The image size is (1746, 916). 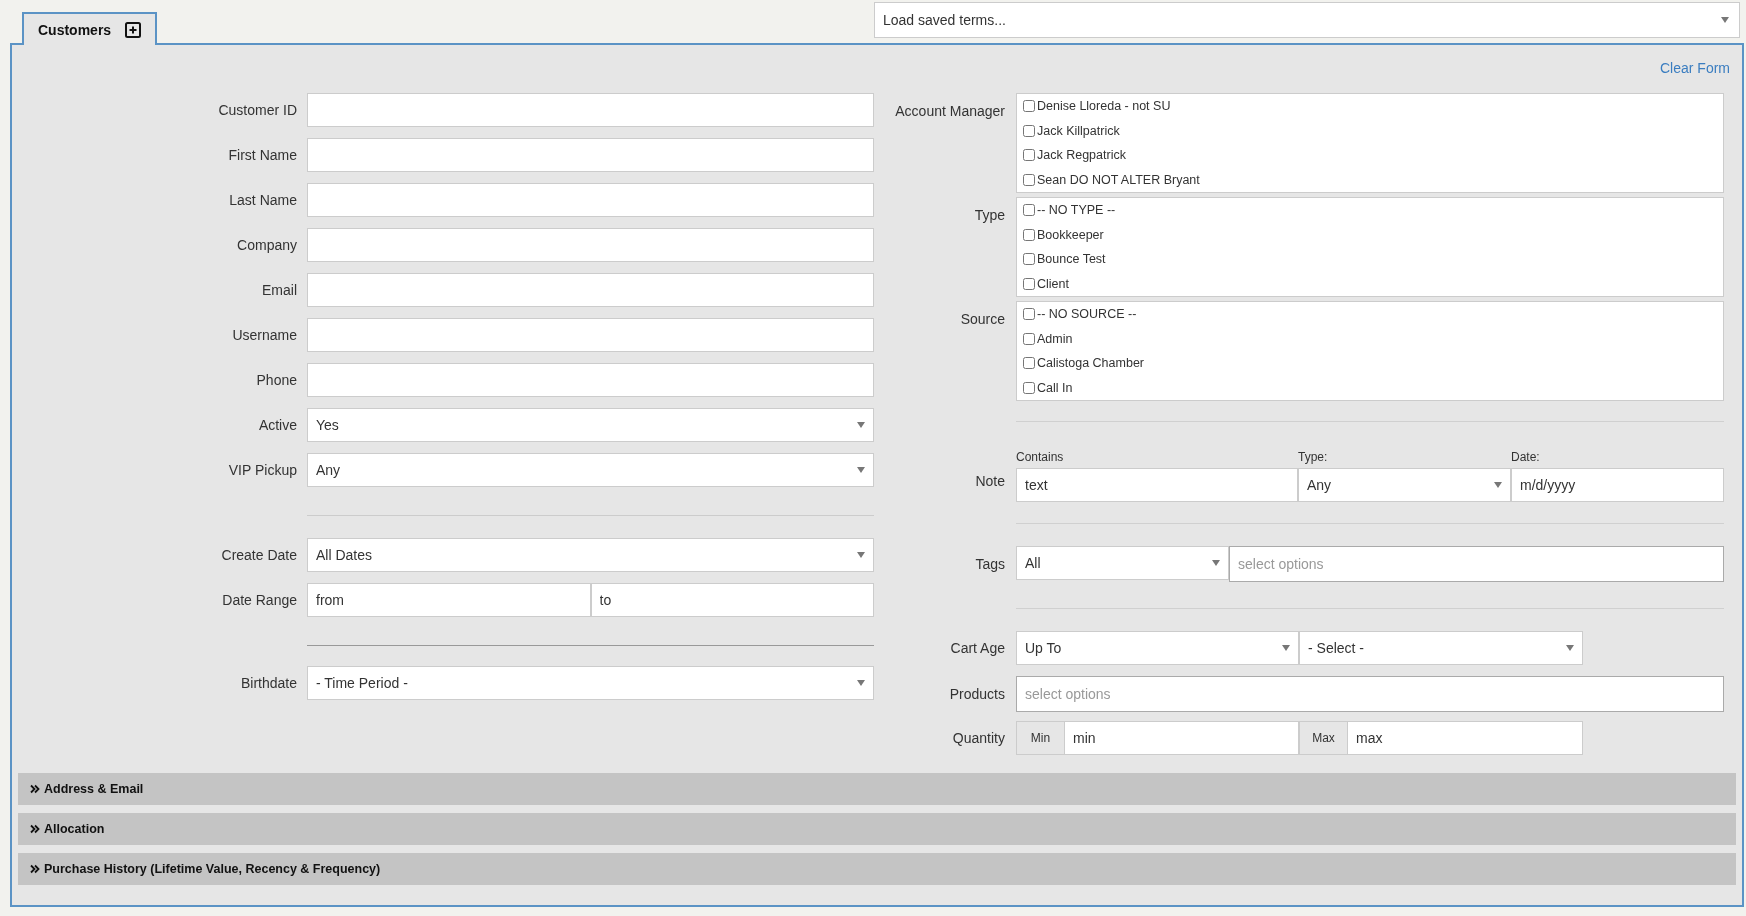 I want to click on min-addon-label: Min, so click(x=1040, y=738).